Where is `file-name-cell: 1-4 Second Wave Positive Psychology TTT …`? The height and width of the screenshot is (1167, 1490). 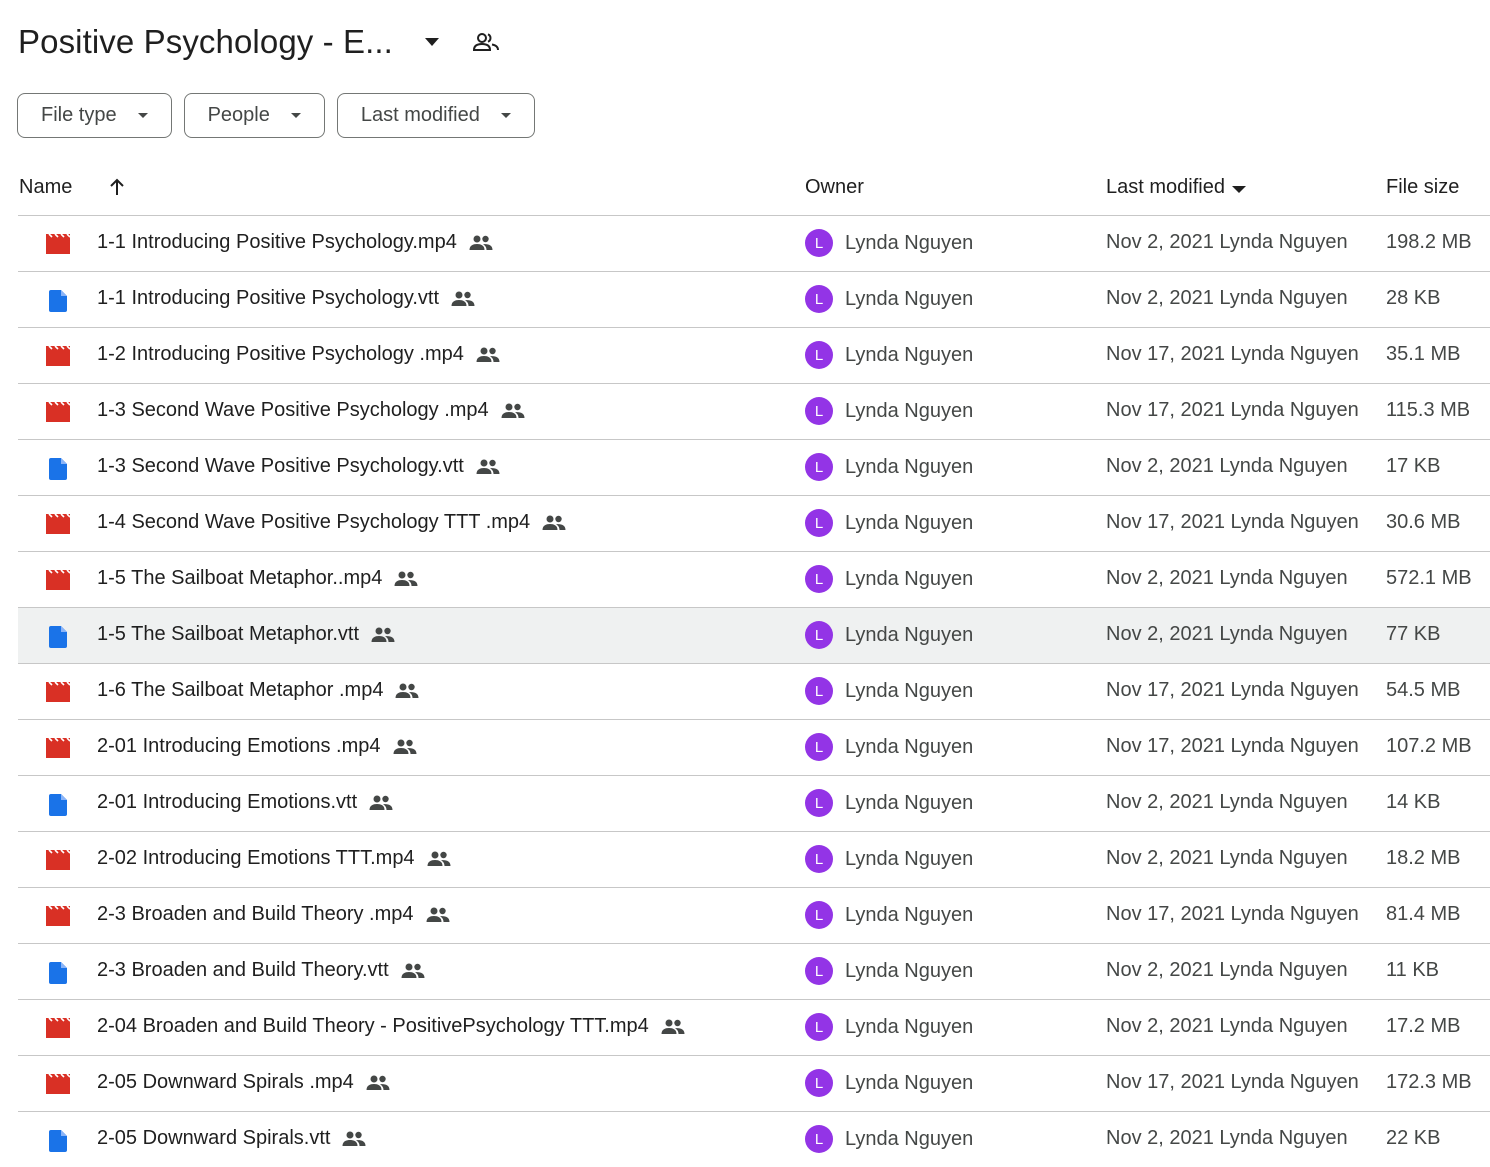
file-name-cell: 1-4 Second Wave Positive Psychology TTT … is located at coordinates (332, 522).